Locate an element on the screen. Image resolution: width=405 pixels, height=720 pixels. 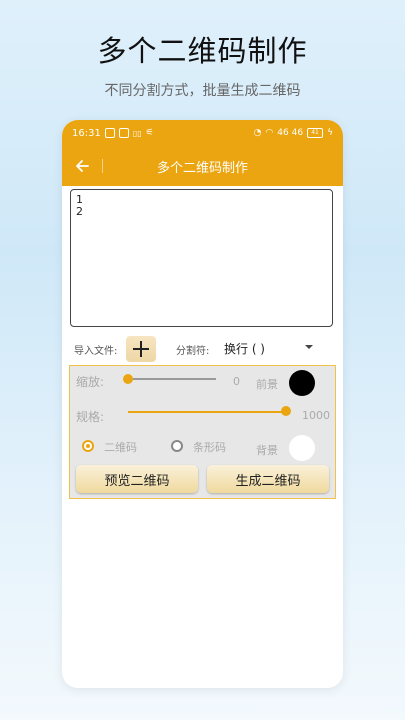
import-row: 导入文件: 分割符: 换行 ( ) is located at coordinates (202, 348).